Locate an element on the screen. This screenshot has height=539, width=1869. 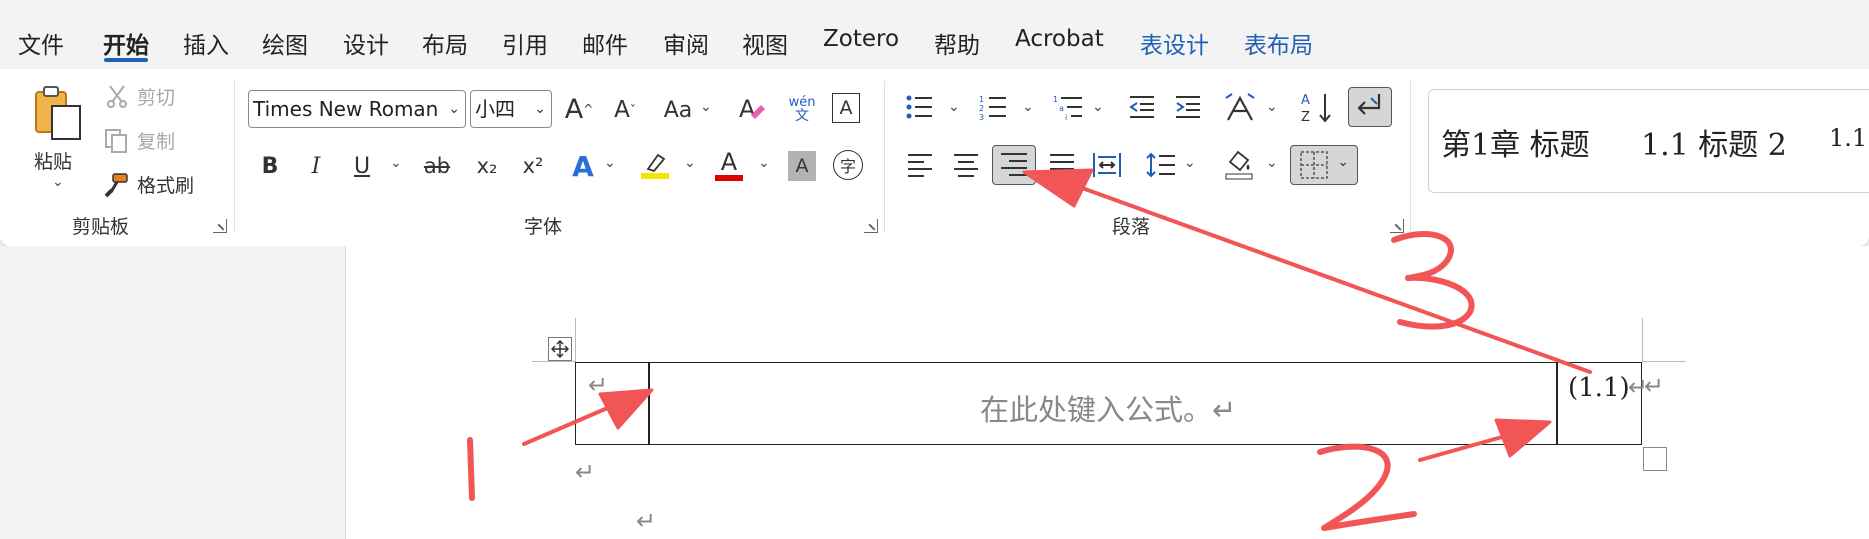
annotation-arrow-2-head is located at coordinates (1523, 438).